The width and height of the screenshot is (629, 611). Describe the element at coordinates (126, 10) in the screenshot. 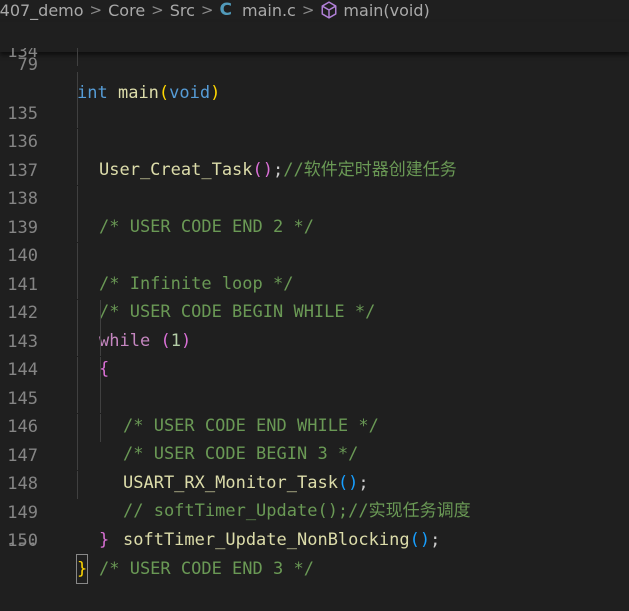

I see `breadcrumb-core: Core` at that location.